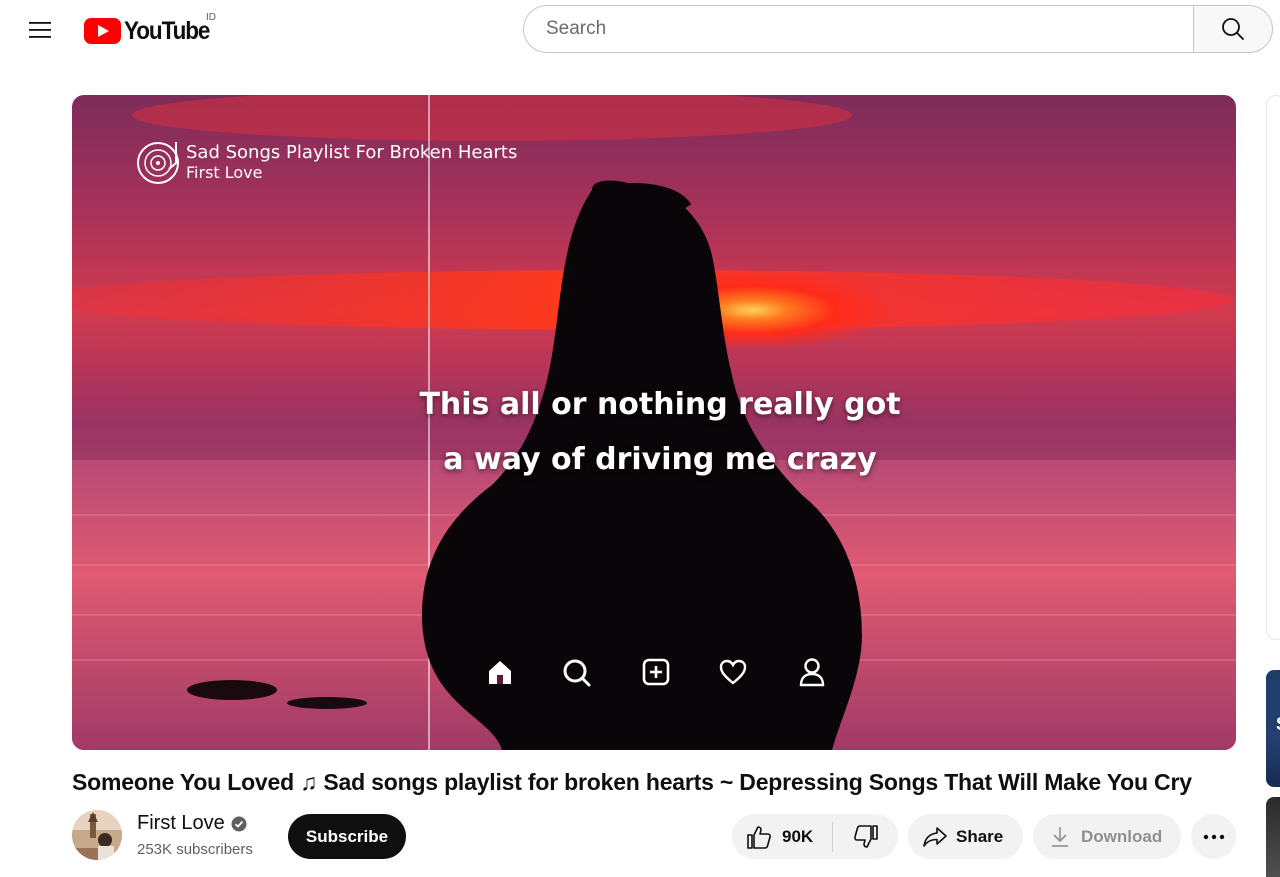 The height and width of the screenshot is (877, 1280). I want to click on more-horizontal-icon, so click(1213, 836).